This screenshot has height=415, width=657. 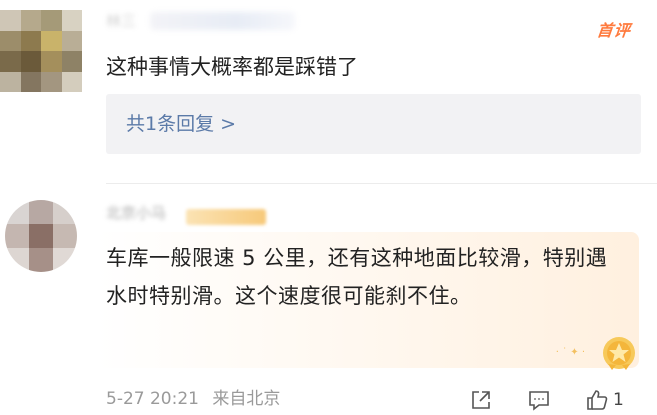 What do you see at coordinates (618, 400) in the screenshot?
I see `like-count: 1` at bounding box center [618, 400].